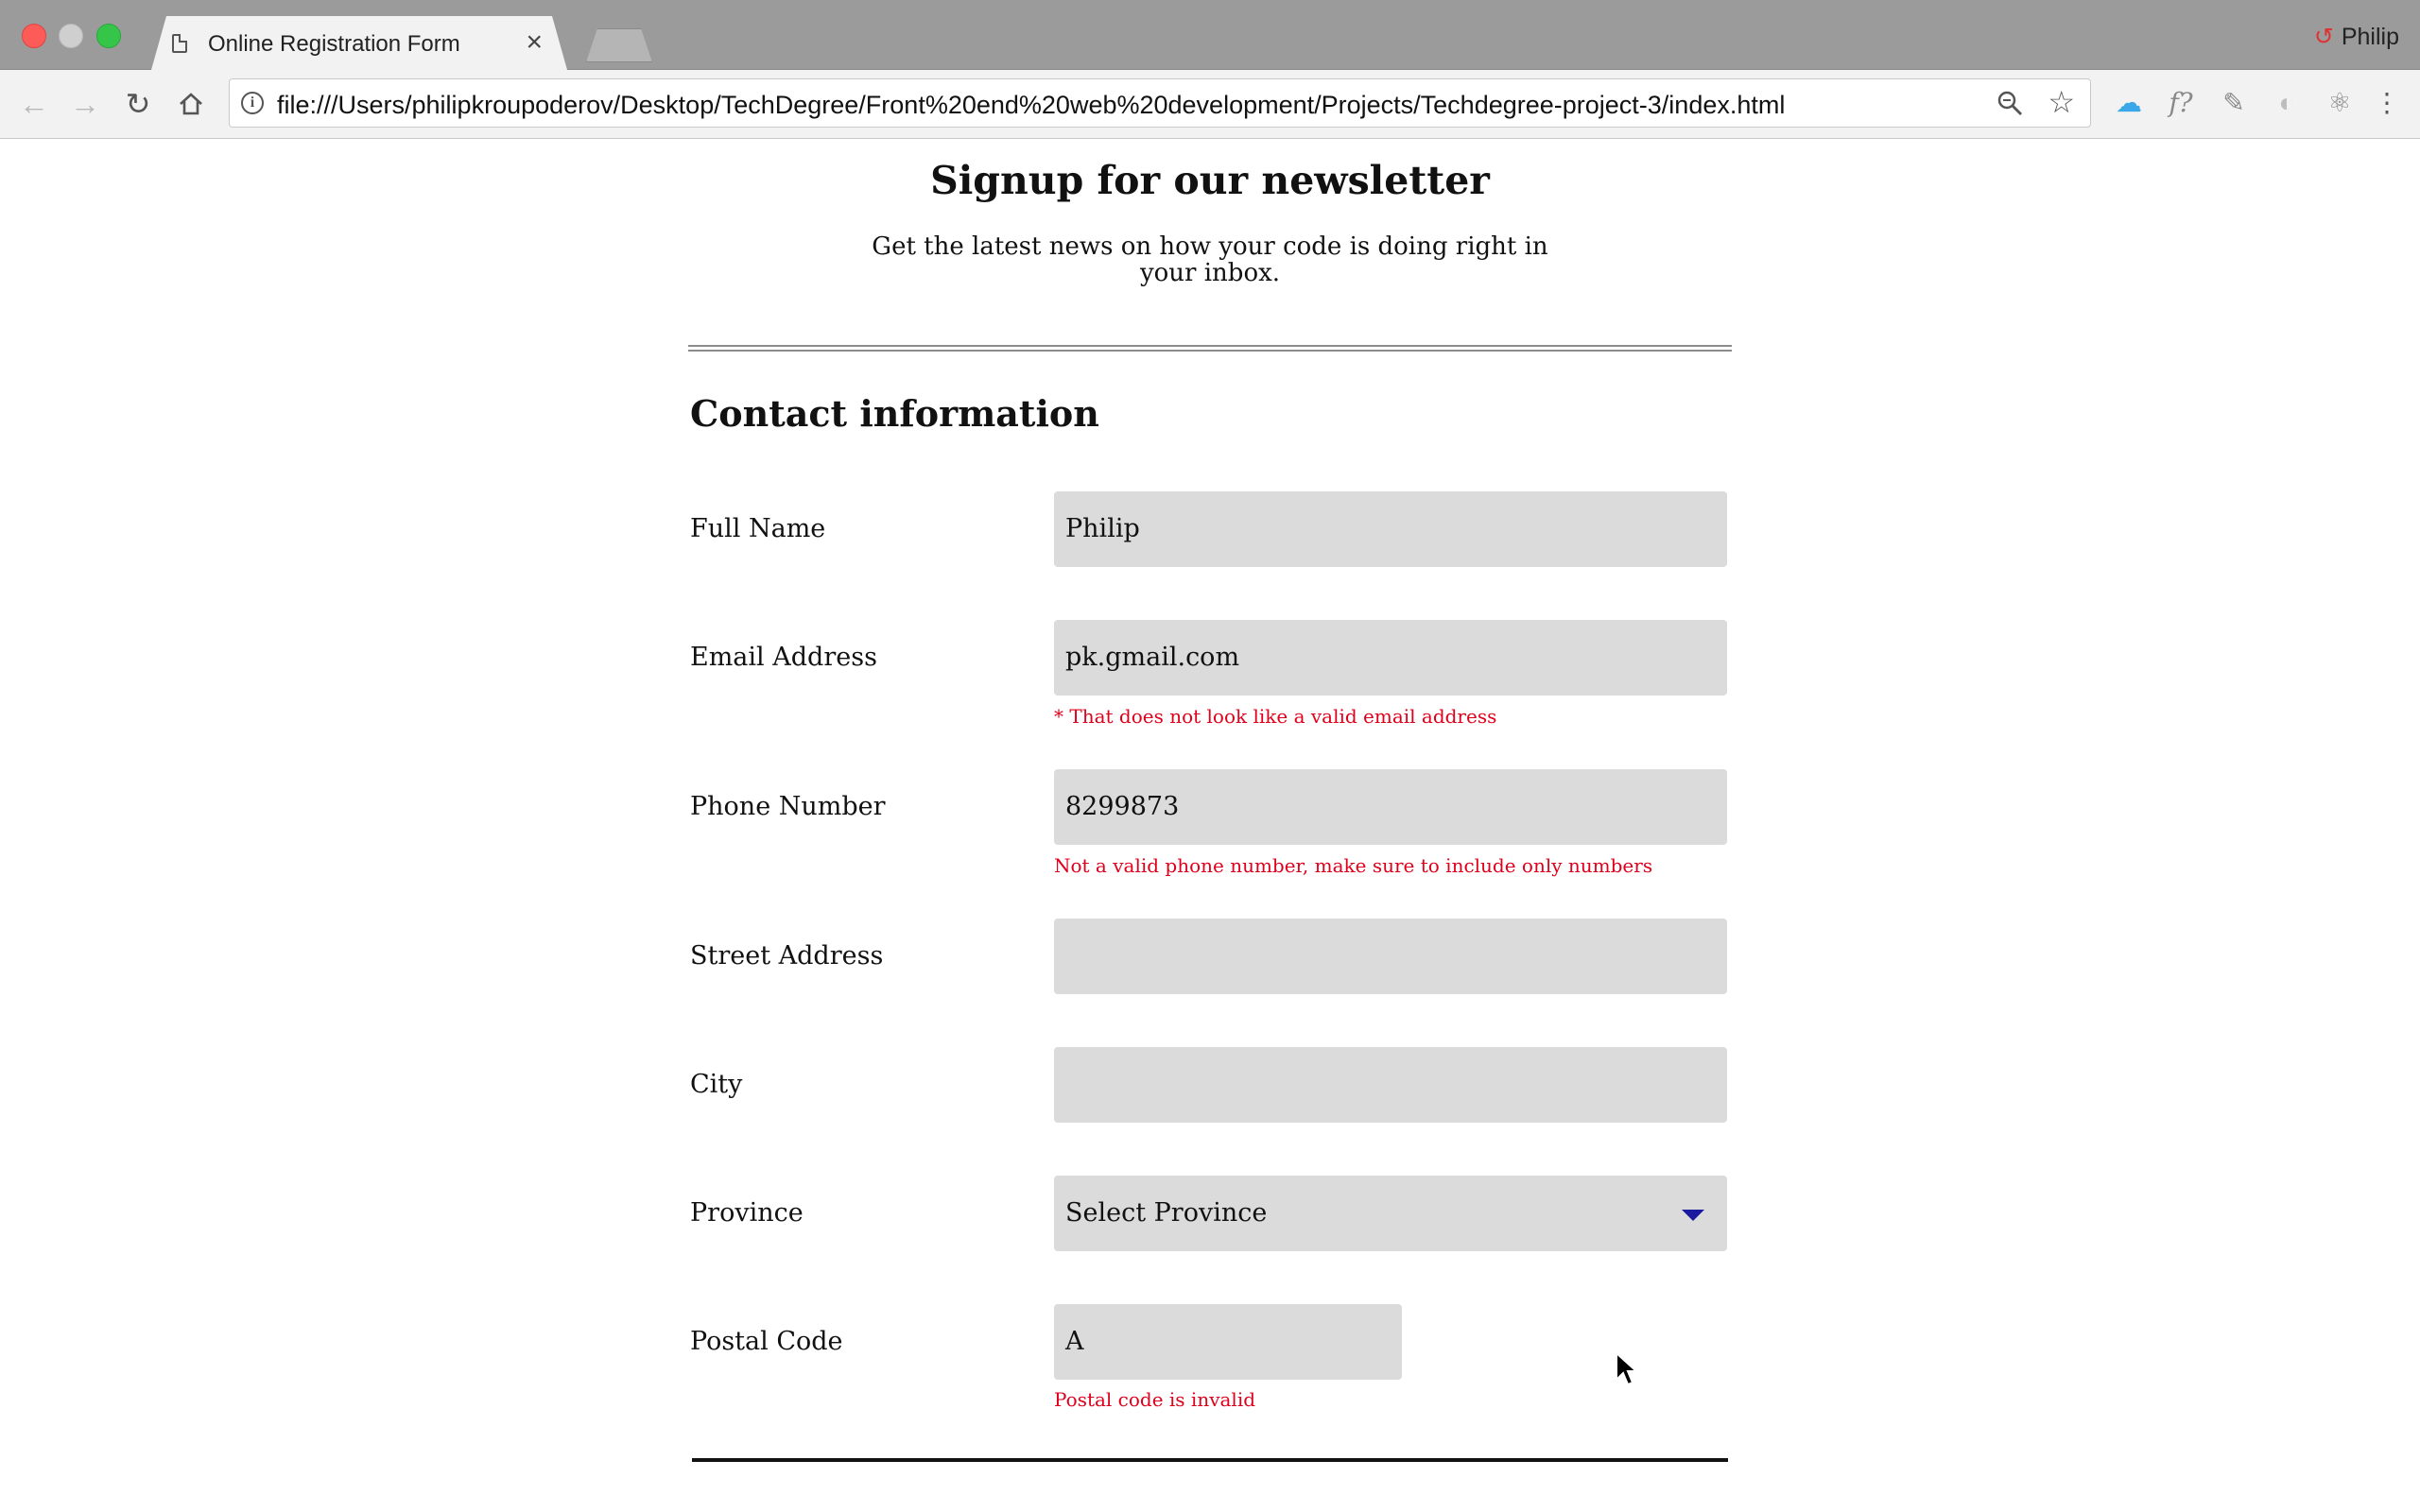  What do you see at coordinates (1210, 35) in the screenshot?
I see `title-bar: Online Registration Form × ↺ Philip` at bounding box center [1210, 35].